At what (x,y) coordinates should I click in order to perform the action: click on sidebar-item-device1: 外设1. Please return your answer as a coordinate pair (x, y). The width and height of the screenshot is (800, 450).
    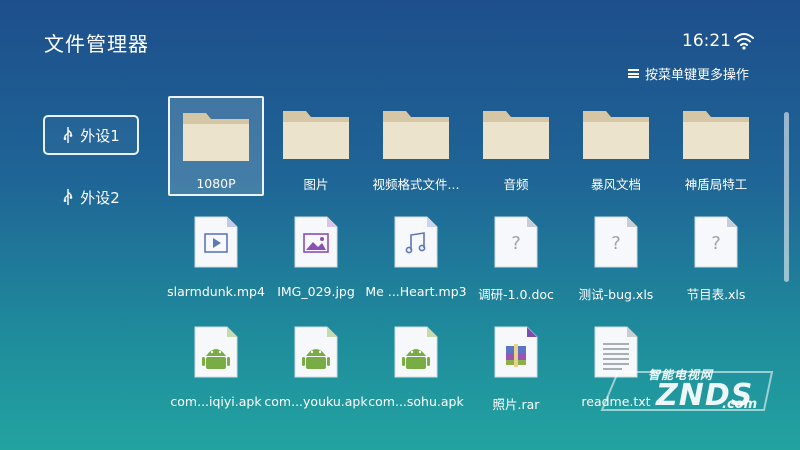
    Looking at the image, I should click on (91, 135).